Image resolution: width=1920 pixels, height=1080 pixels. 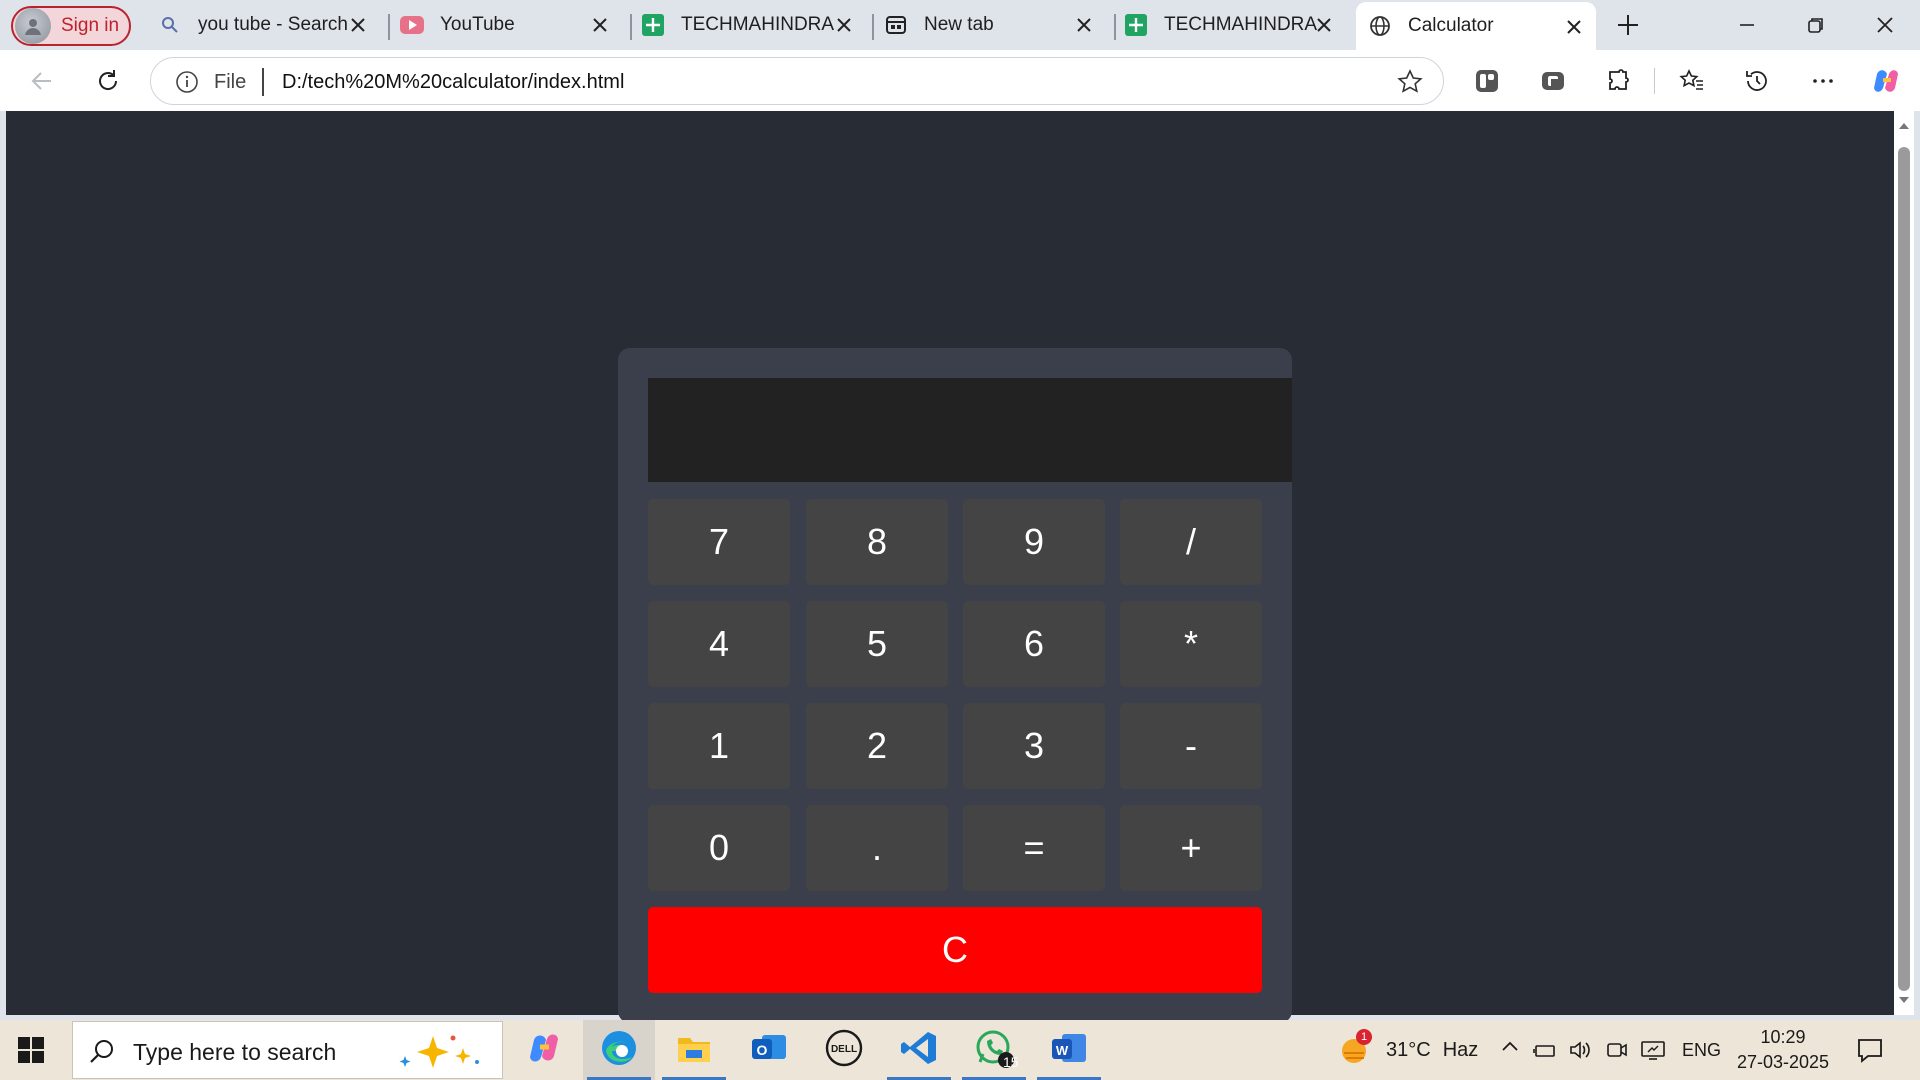 What do you see at coordinates (108, 81) in the screenshot?
I see `refresh-button` at bounding box center [108, 81].